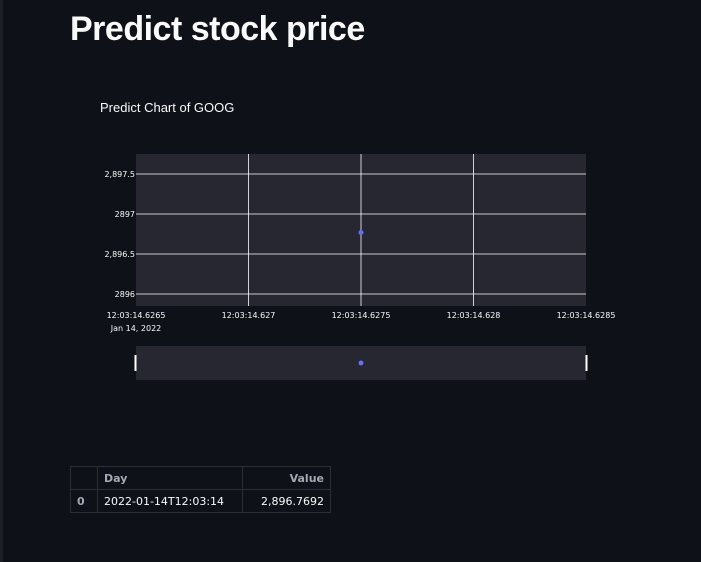  What do you see at coordinates (119, 174) in the screenshot?
I see `y-tick-label: 2,897.5` at bounding box center [119, 174].